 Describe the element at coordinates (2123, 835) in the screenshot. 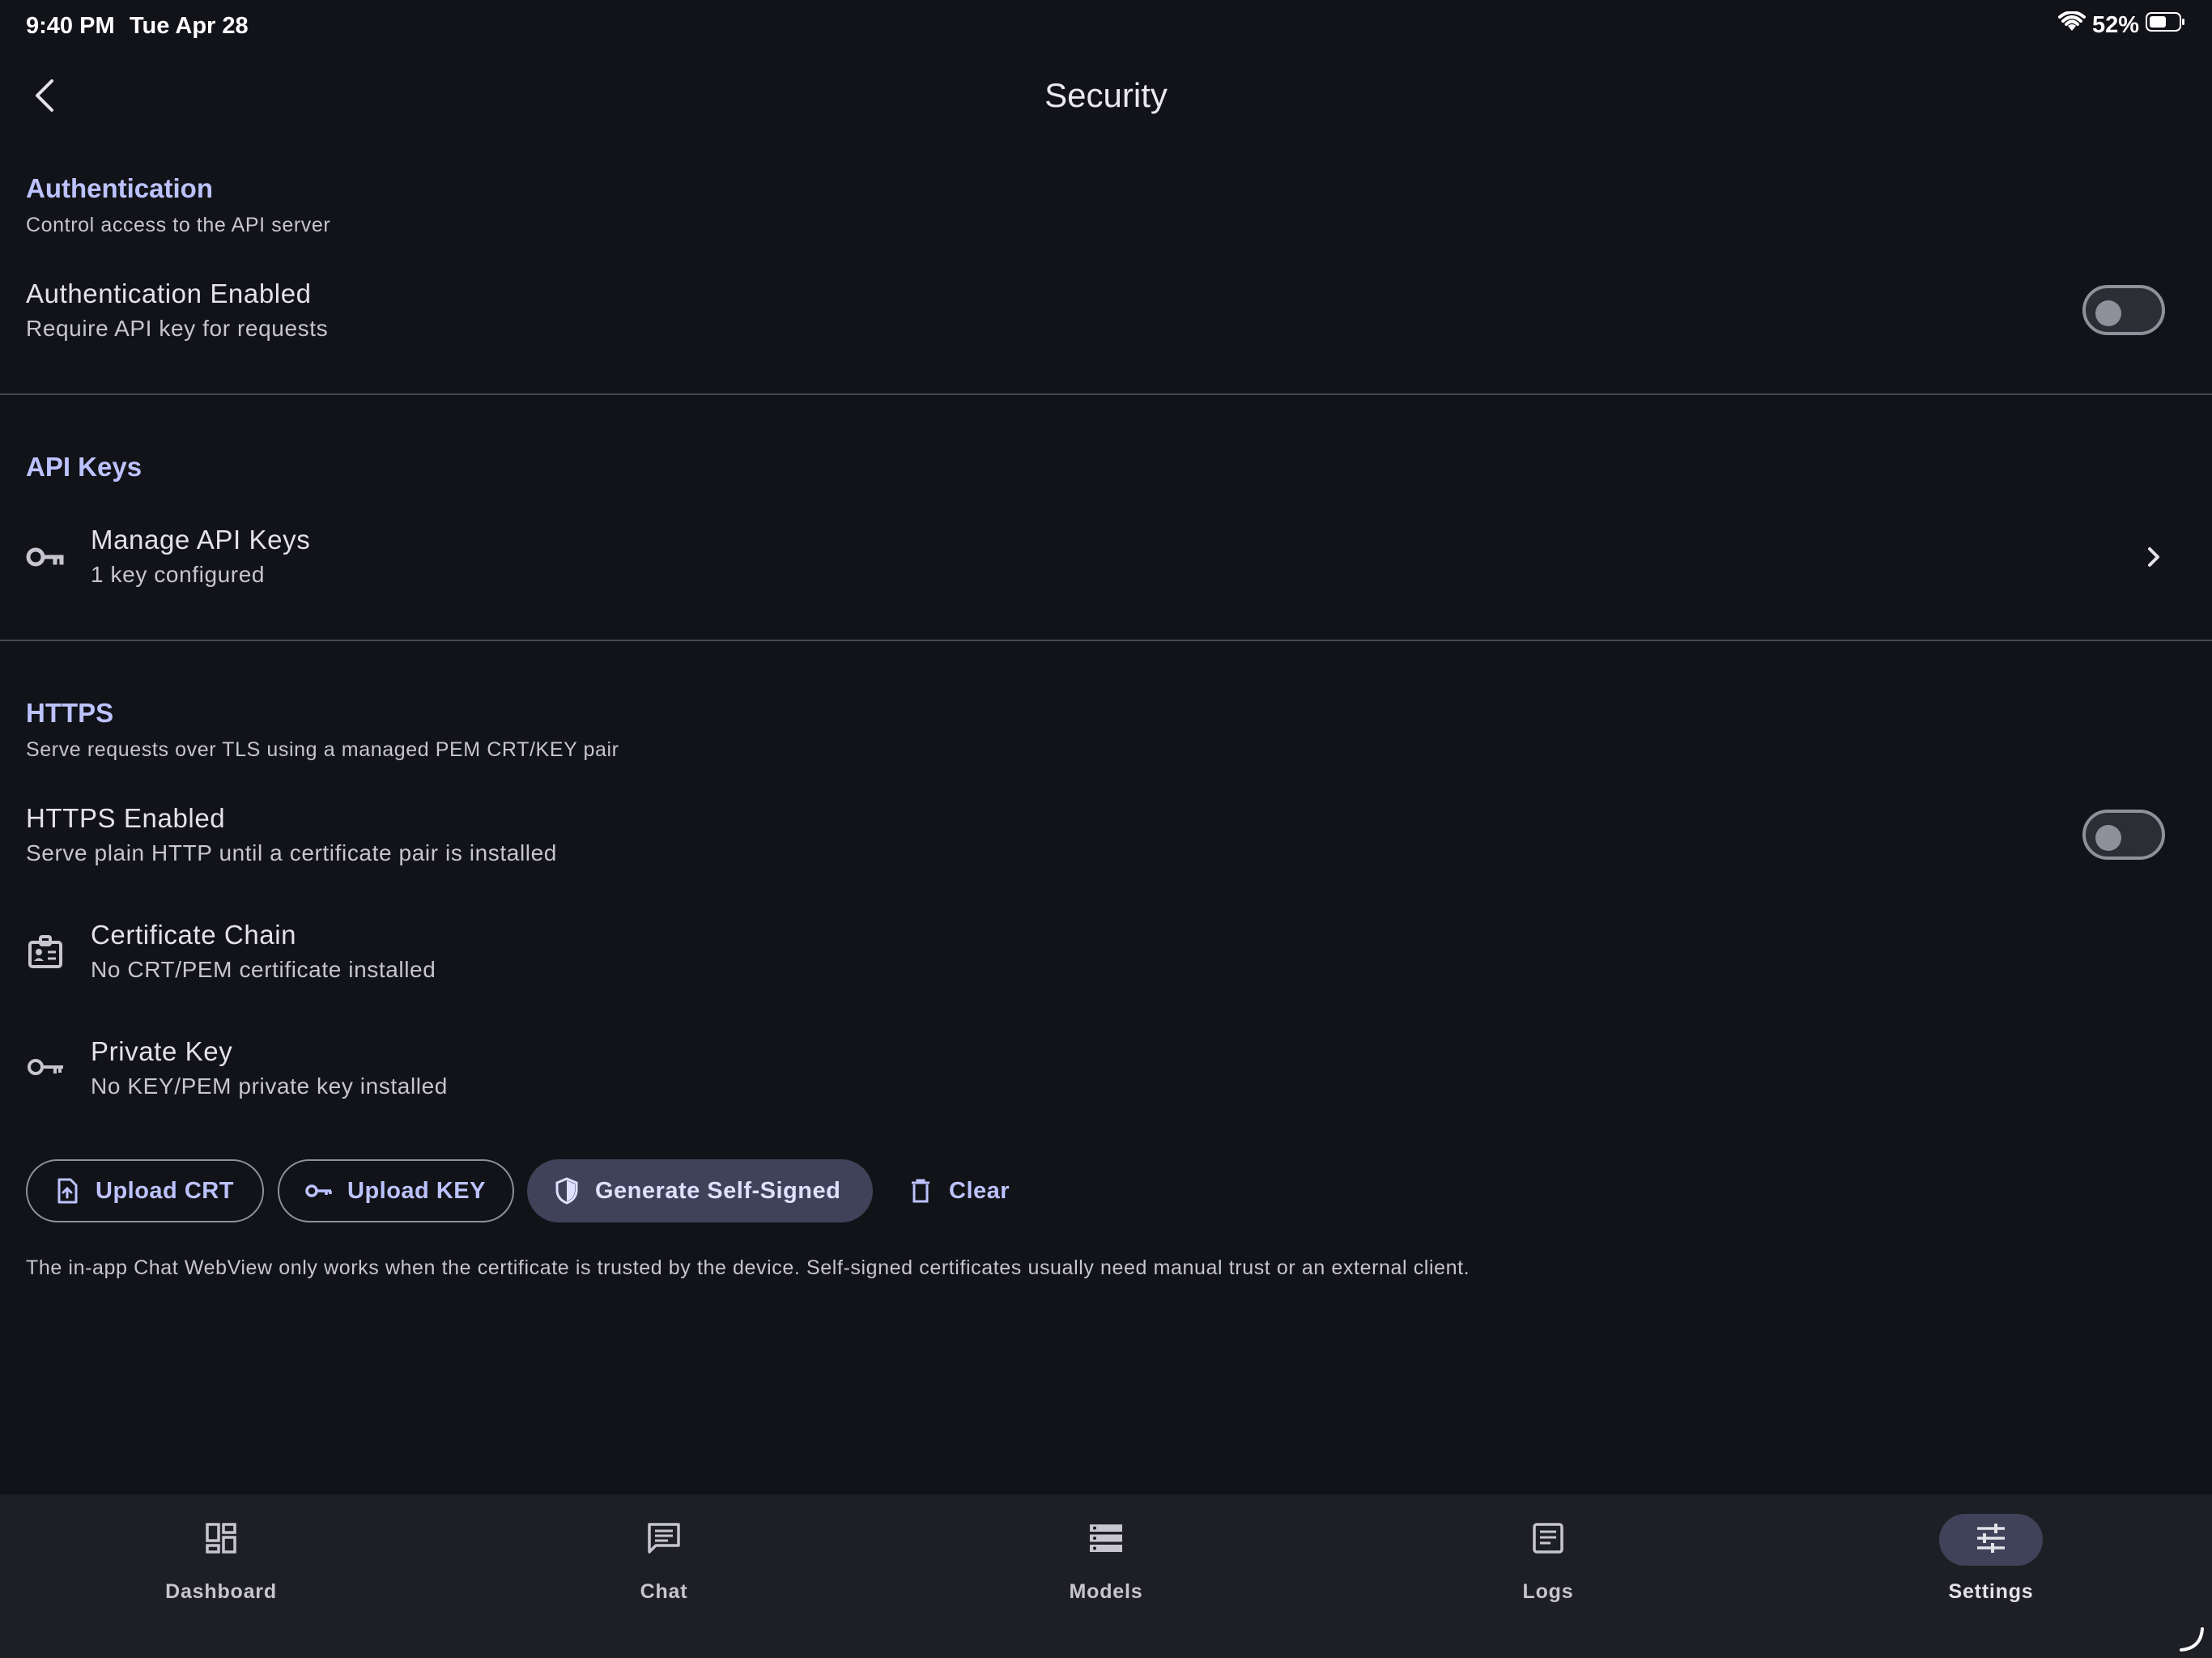

I see `https-enabled-toggle` at that location.